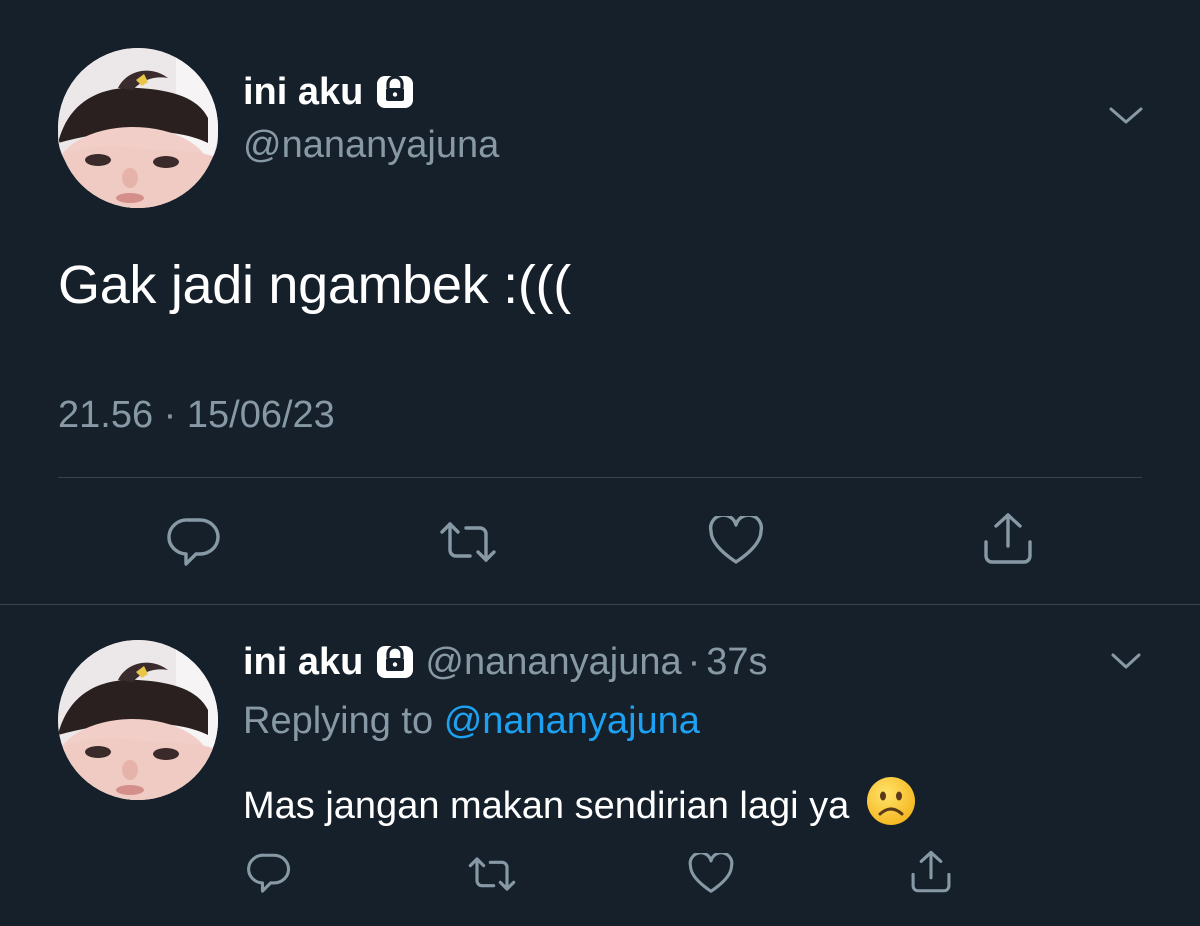 Image resolution: width=1200 pixels, height=926 pixels. Describe the element at coordinates (546, 806) in the screenshot. I see `tweet-text: Mas jangan makan sendirian lagi ya` at that location.